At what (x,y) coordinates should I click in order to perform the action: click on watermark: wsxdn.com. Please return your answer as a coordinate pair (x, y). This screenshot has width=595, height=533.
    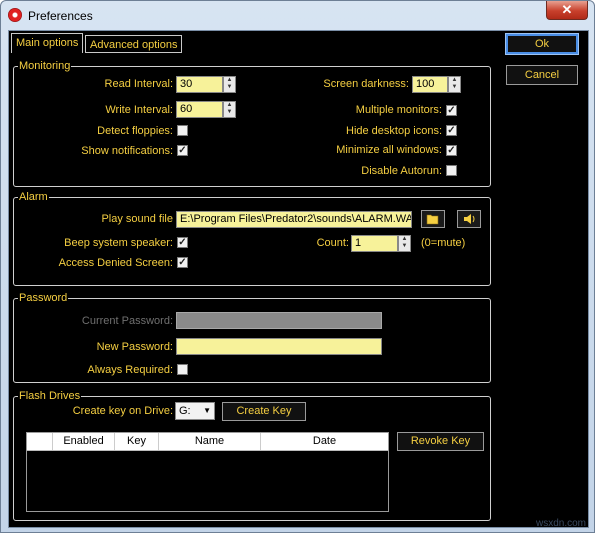
    Looking at the image, I should click on (560, 523).